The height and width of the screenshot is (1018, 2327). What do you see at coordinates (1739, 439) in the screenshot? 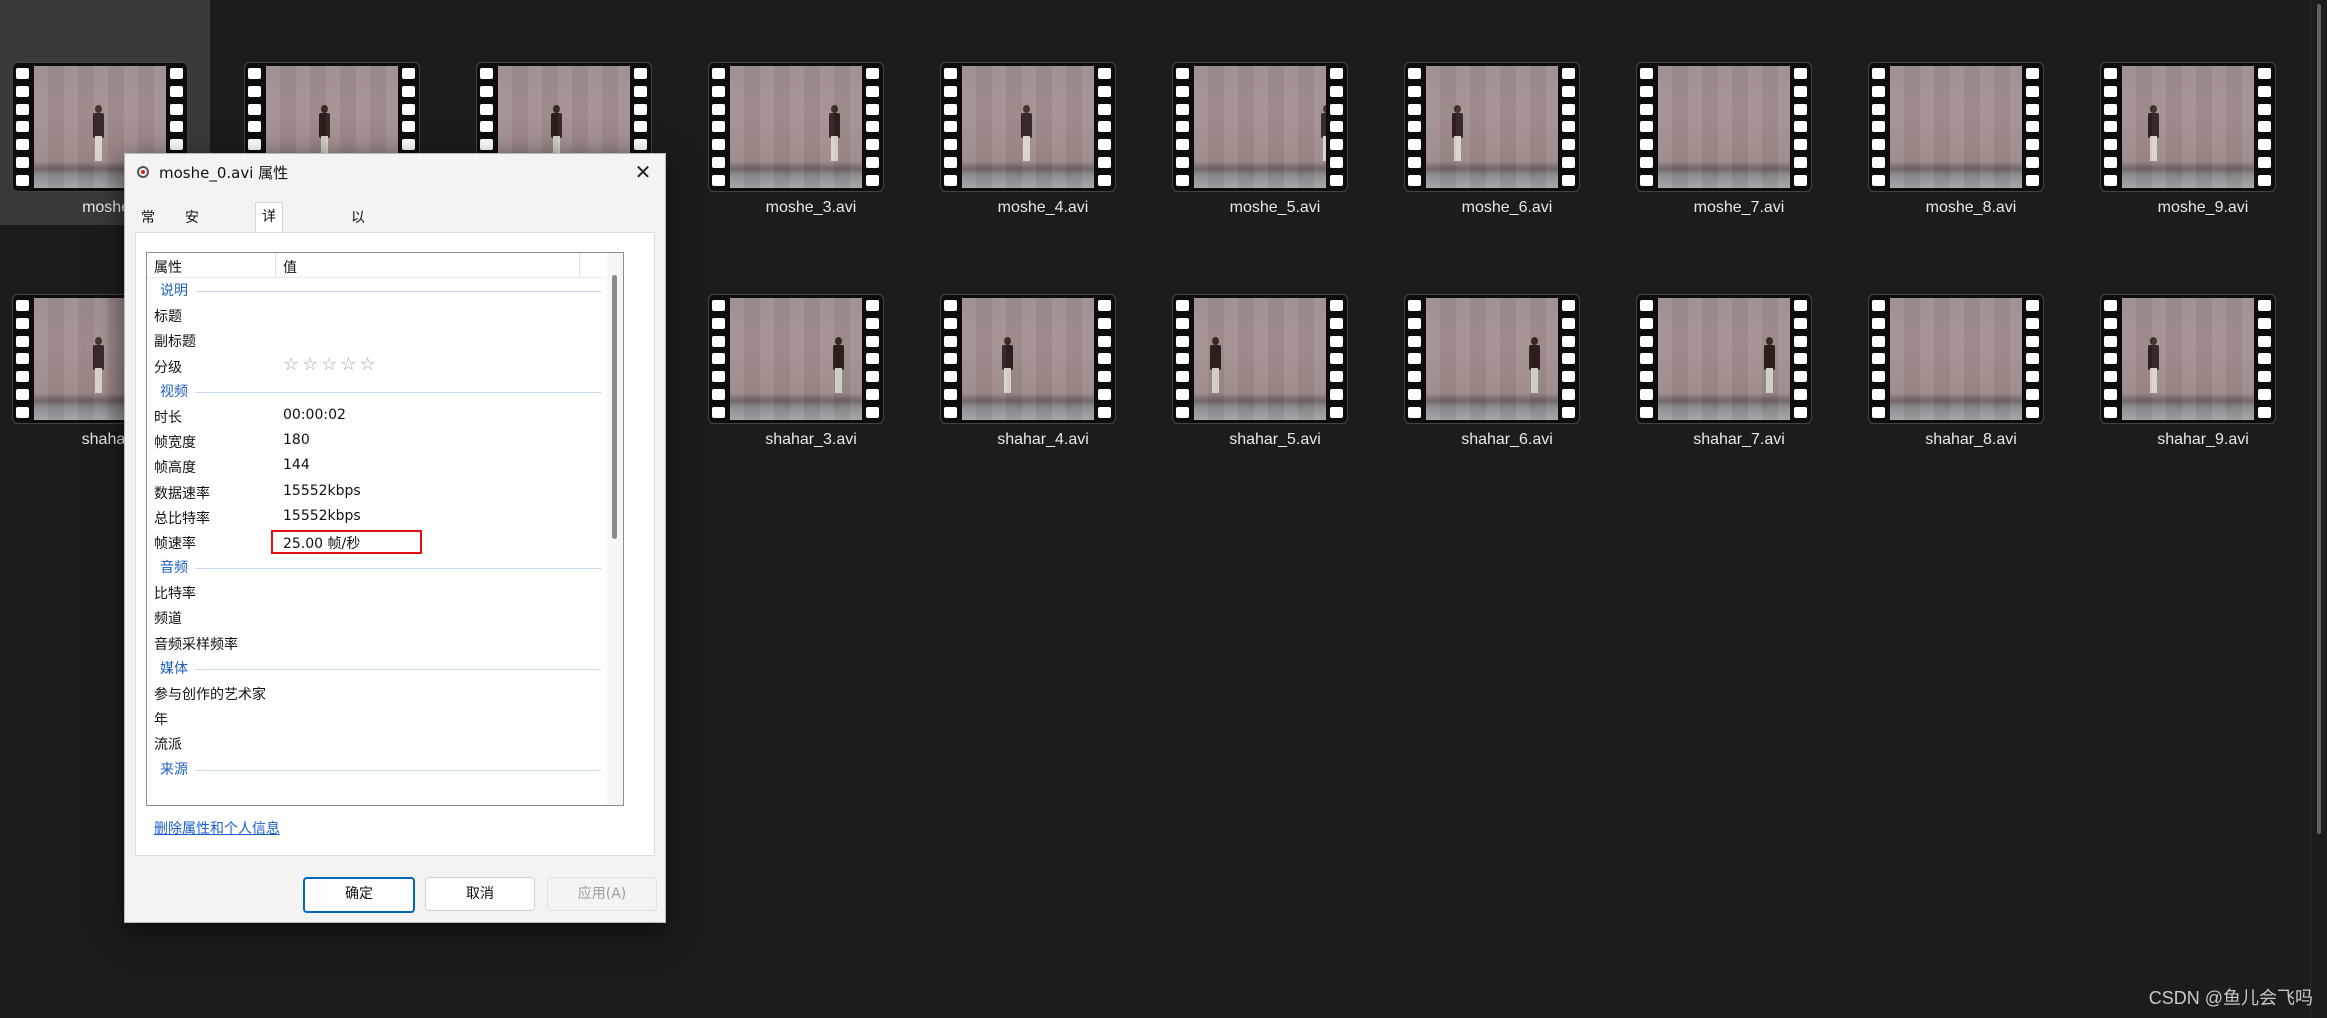
I see `file-name: shahar_7.avi` at bounding box center [1739, 439].